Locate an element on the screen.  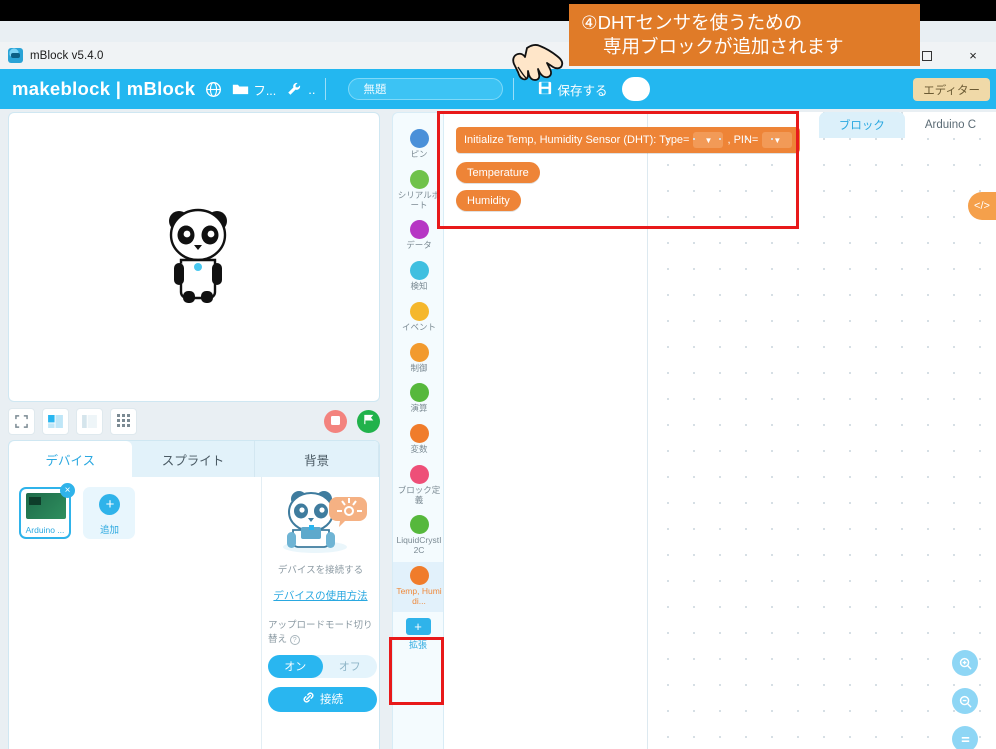
toggle-on-option: オン is located at coordinates (295, 666).